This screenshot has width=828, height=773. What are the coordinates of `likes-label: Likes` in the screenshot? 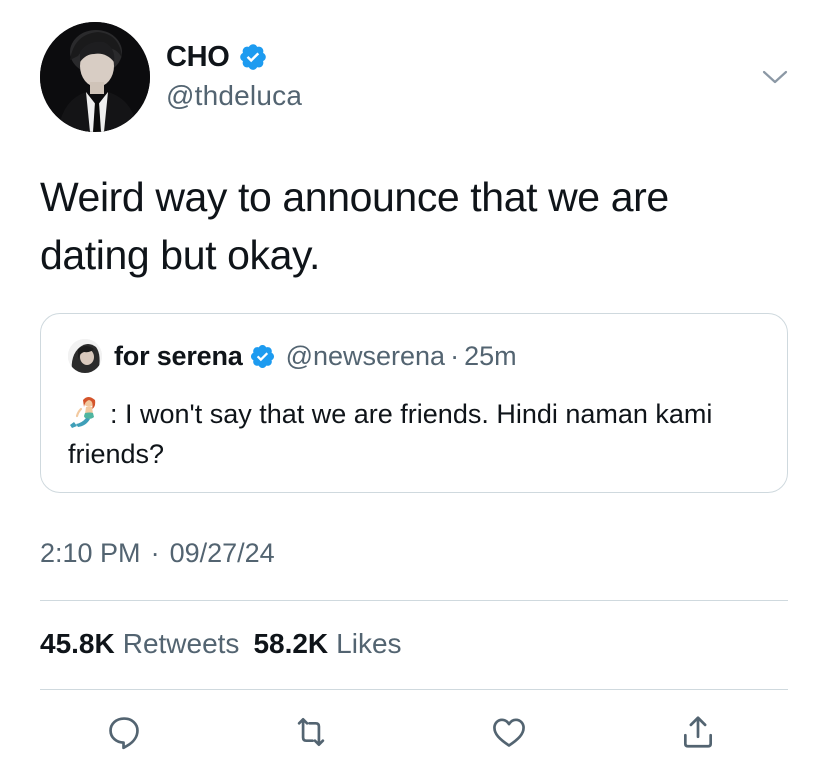 It's located at (368, 644).